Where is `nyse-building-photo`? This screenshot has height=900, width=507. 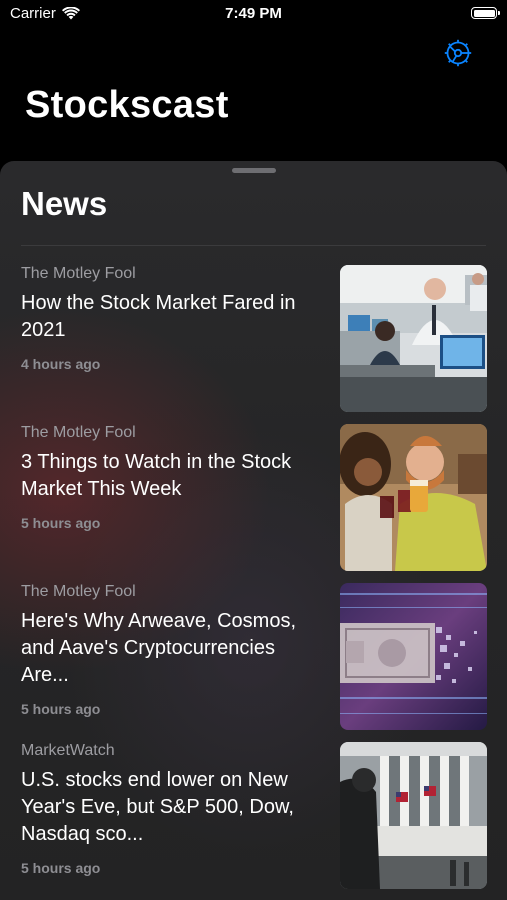
nyse-building-photo is located at coordinates (413, 815).